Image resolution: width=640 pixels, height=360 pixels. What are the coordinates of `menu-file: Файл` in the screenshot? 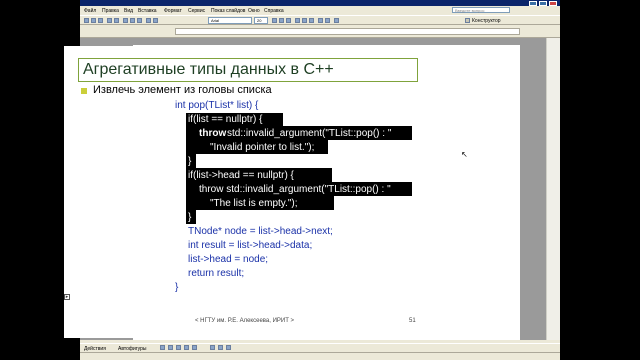 It's located at (90, 11).